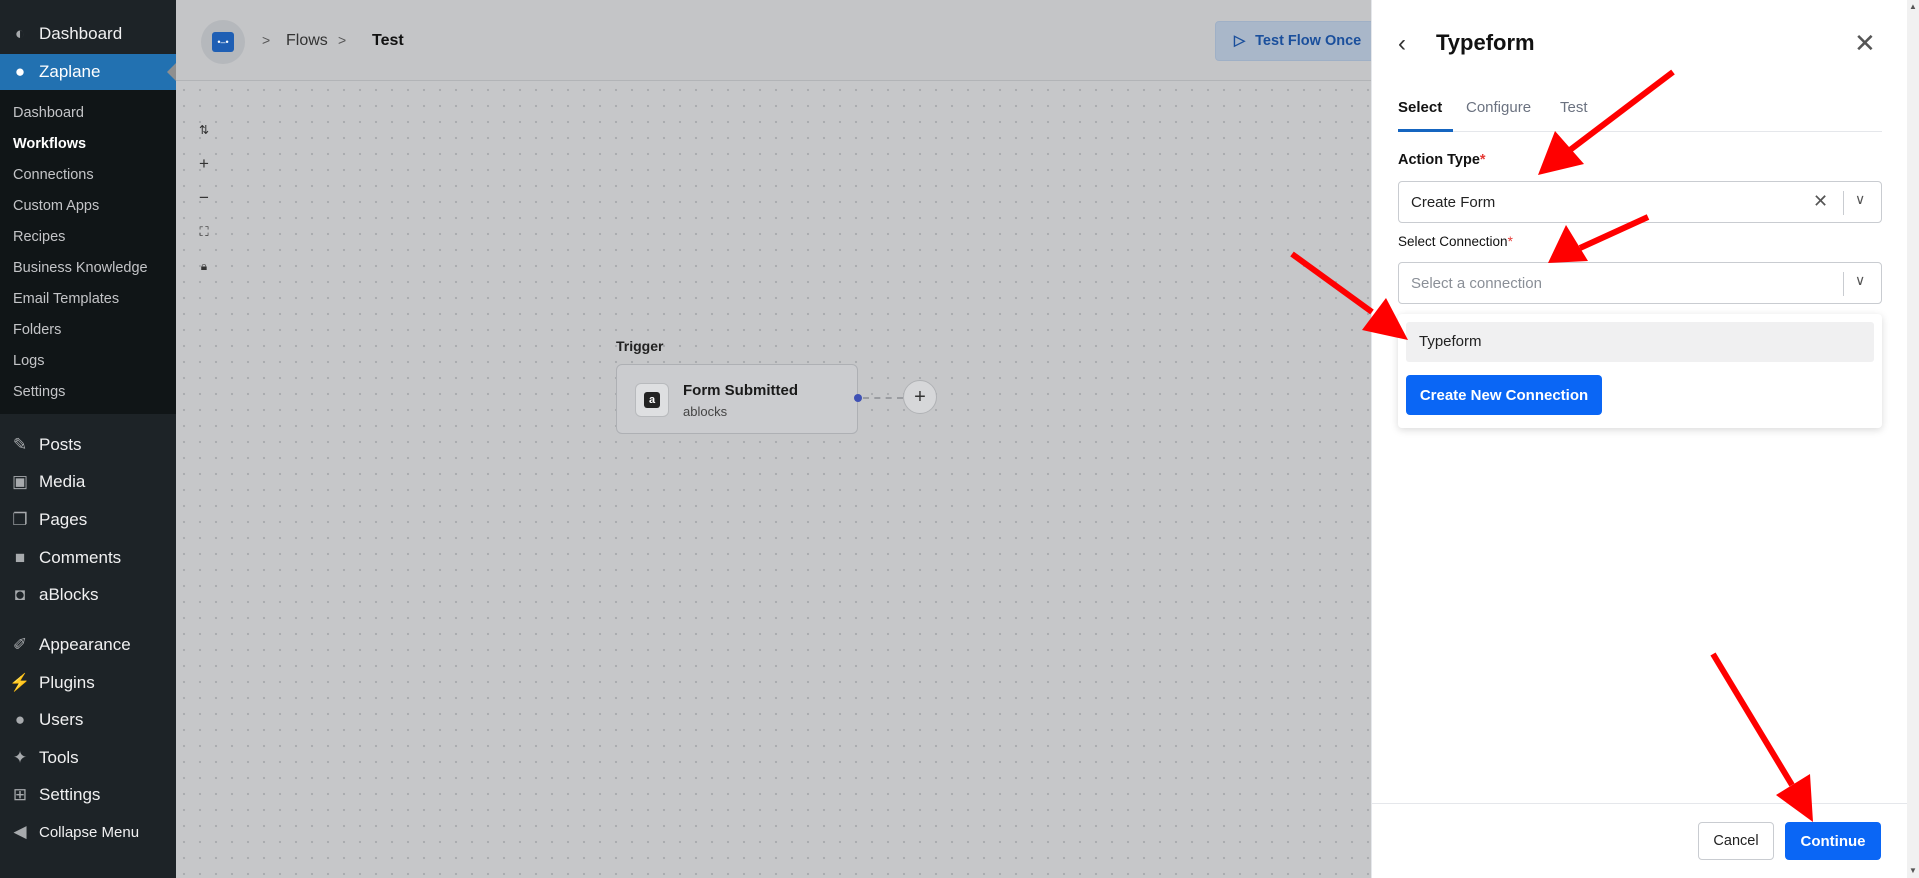 This screenshot has width=1919, height=878. What do you see at coordinates (88, 645) in the screenshot?
I see `wp-menu-appearance: ✐ Appearance` at bounding box center [88, 645].